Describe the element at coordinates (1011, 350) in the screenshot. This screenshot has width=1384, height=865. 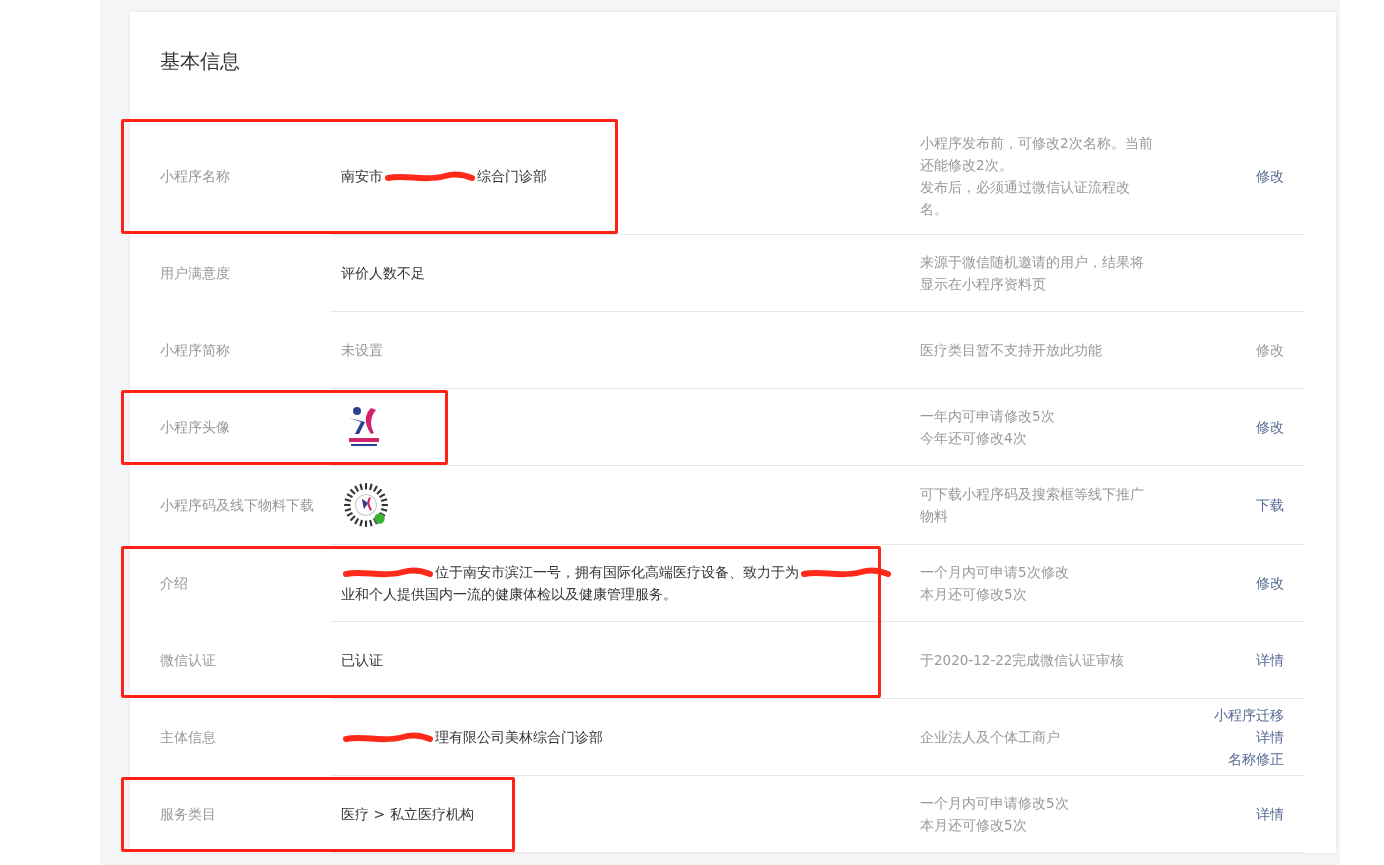
I see `description-text: 医疗类目暂不支持开放此功能` at that location.